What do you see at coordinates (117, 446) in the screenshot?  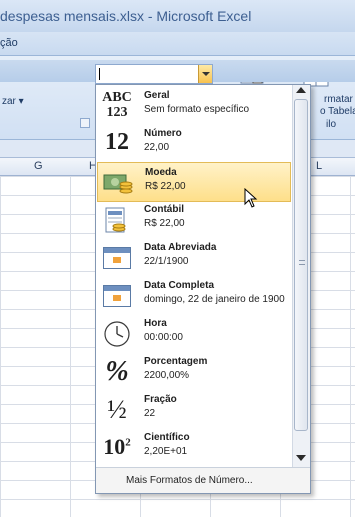 I see `scientific-icon: 102` at bounding box center [117, 446].